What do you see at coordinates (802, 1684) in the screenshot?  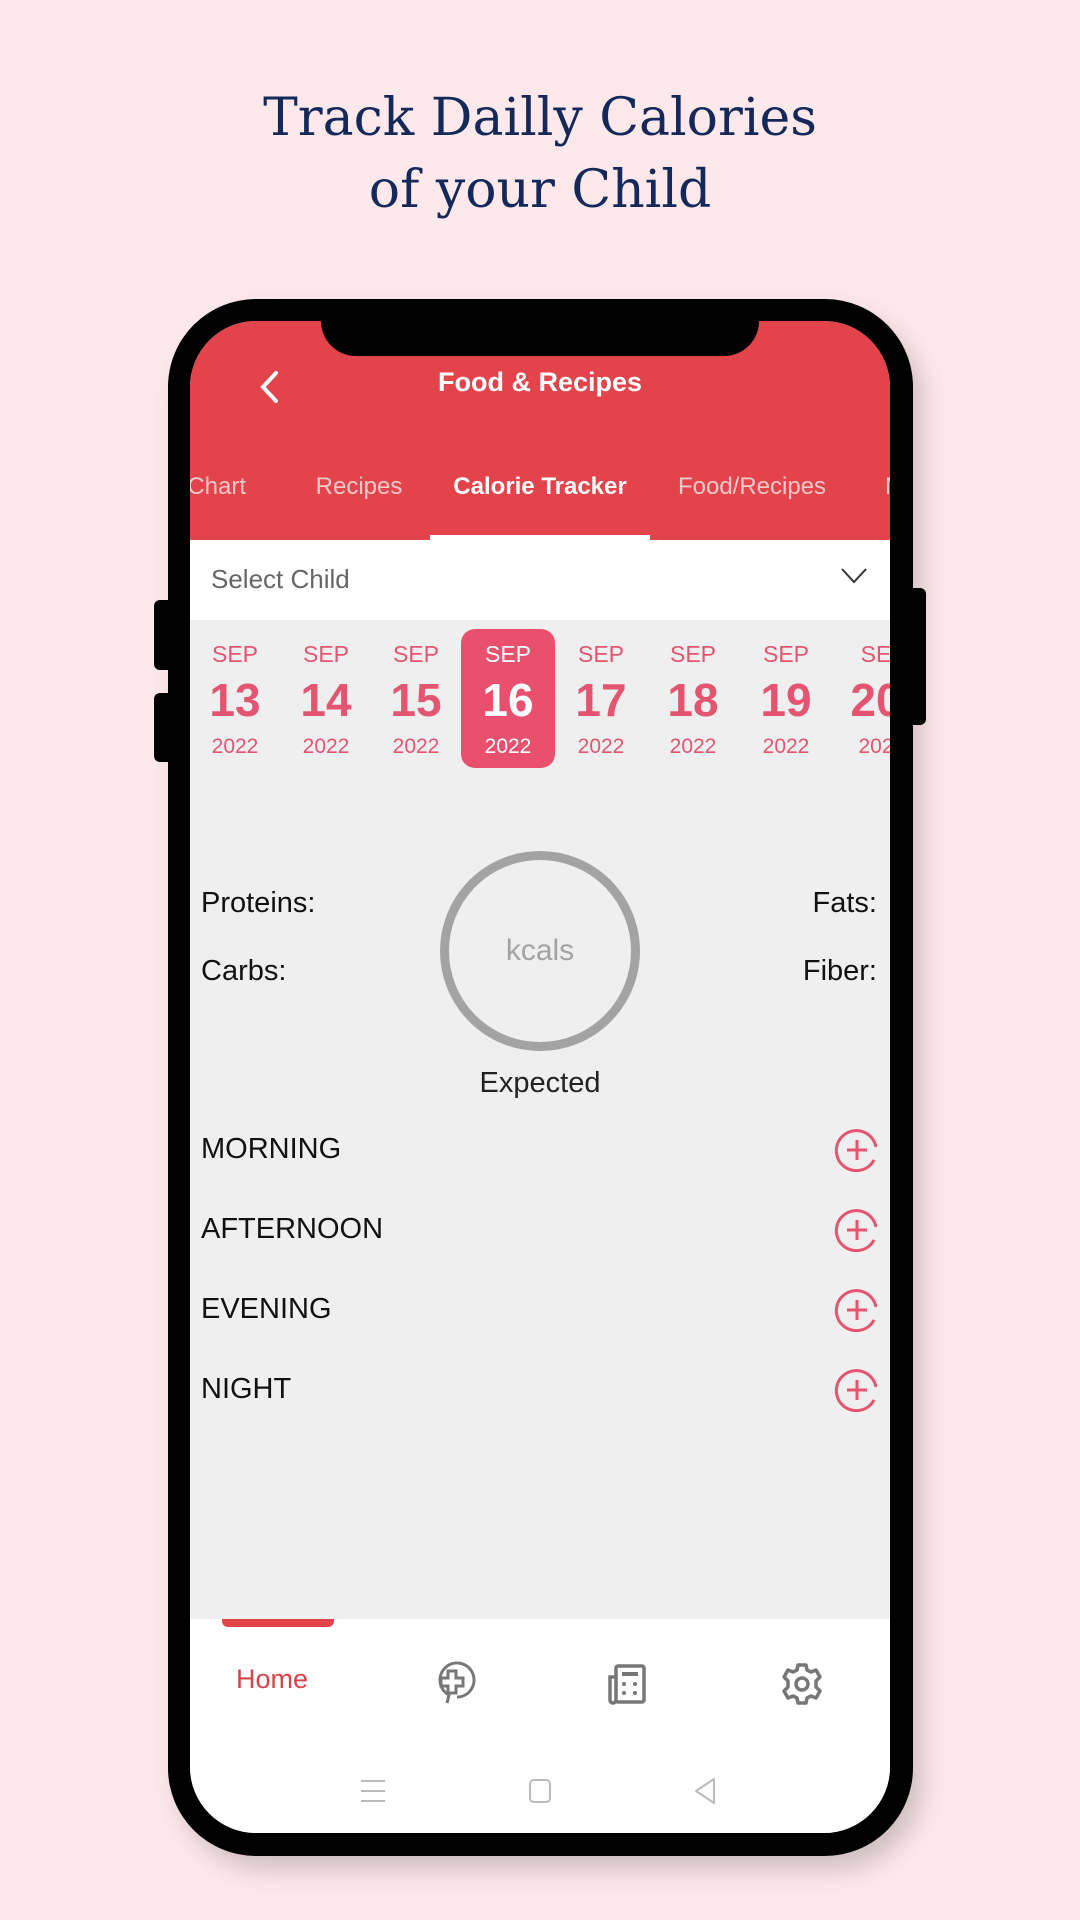 I see `gear-icon` at bounding box center [802, 1684].